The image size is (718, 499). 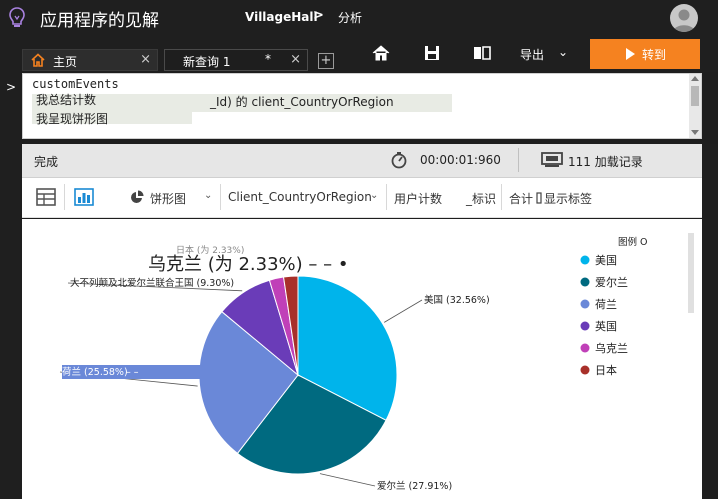 I want to click on avatar, so click(x=684, y=18).